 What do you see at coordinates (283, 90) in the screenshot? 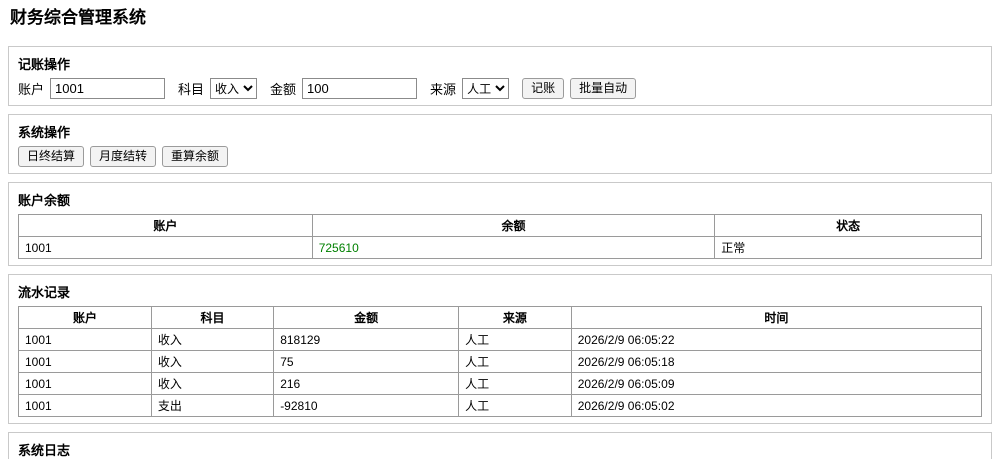
I see `amount-label: 金额` at bounding box center [283, 90].